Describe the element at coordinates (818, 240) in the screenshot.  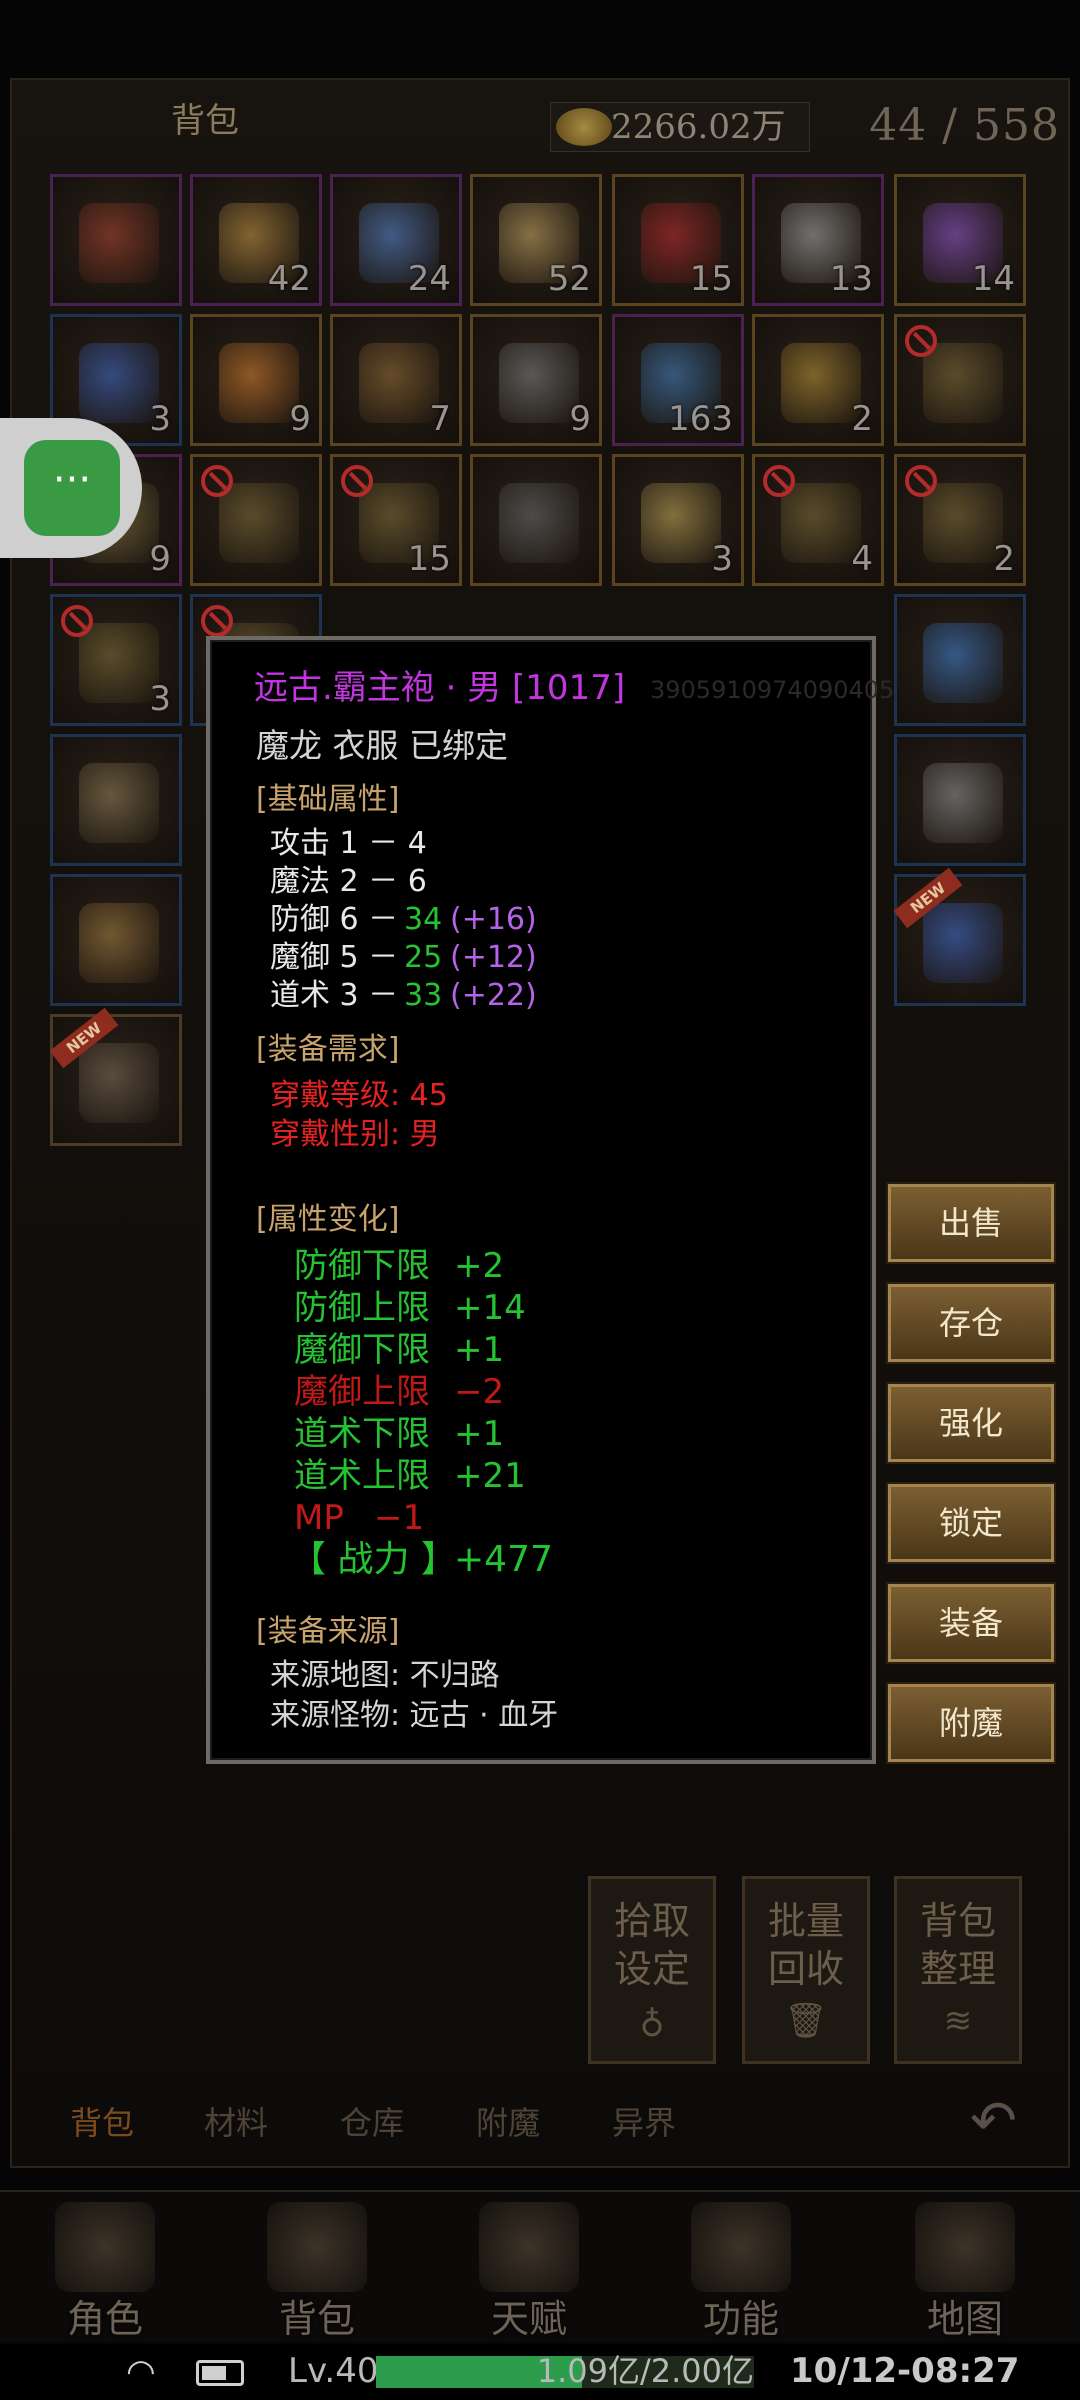
I see `inventory-slot: 13` at that location.